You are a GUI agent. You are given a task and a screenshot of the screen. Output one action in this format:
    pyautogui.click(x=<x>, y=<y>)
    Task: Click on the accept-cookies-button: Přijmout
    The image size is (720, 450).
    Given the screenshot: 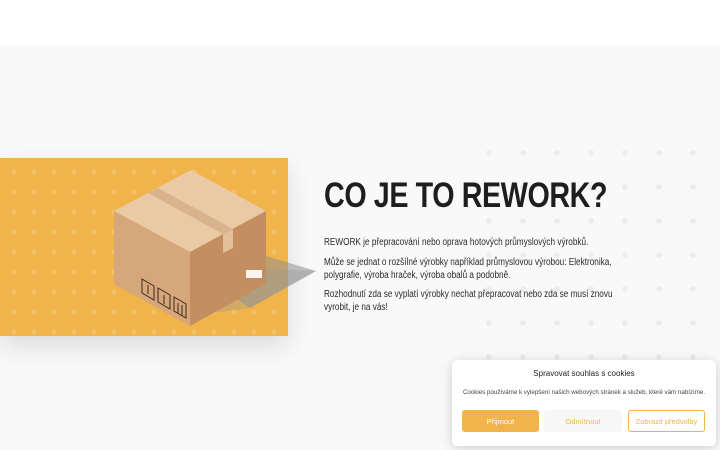 What is the action you would take?
    pyautogui.click(x=500, y=421)
    